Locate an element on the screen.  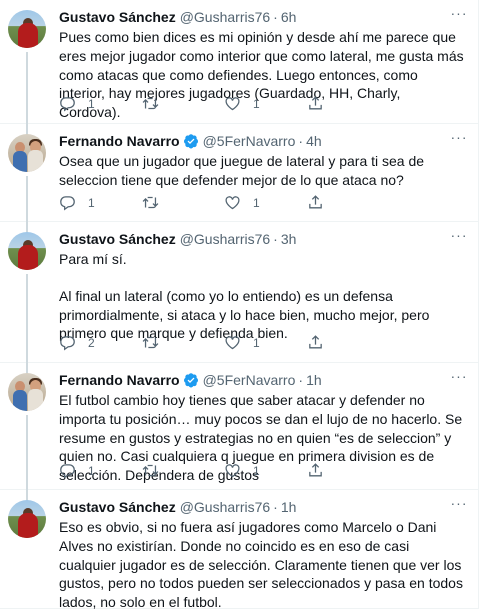
timestamp: 3h is located at coordinates (289, 239).